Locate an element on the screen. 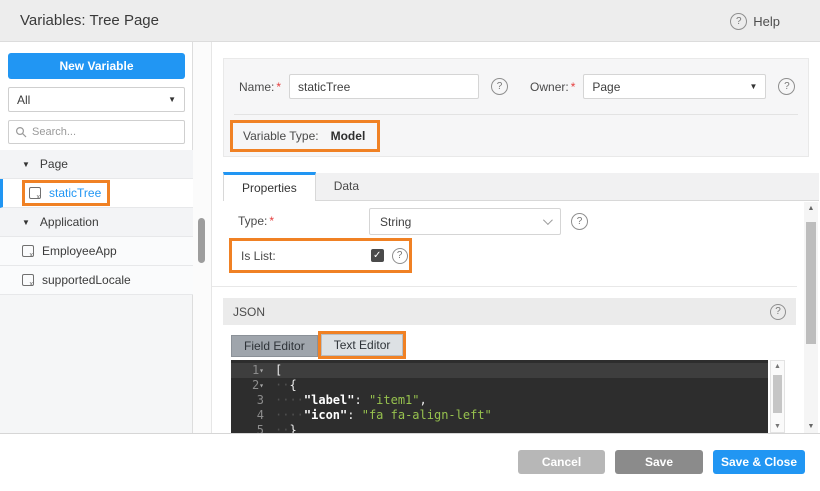  help-link: ? Help is located at coordinates (755, 21).